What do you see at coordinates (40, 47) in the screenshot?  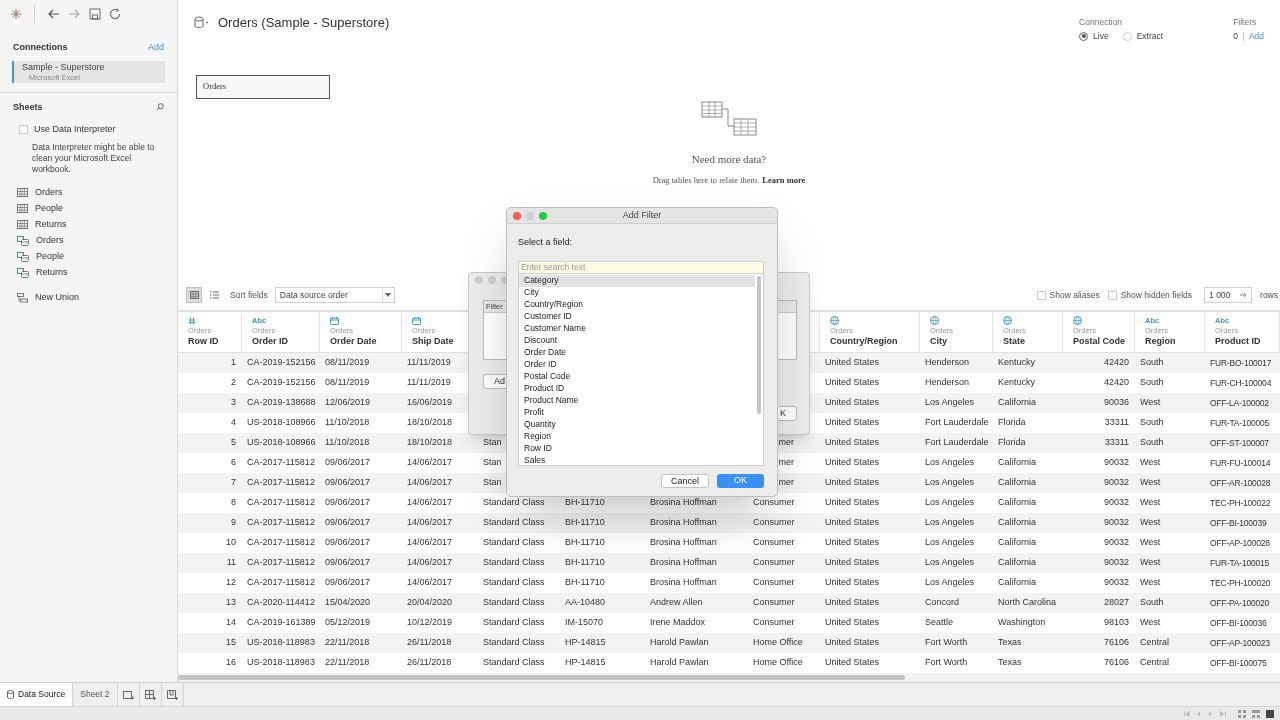 I see `section-title: Connections` at bounding box center [40, 47].